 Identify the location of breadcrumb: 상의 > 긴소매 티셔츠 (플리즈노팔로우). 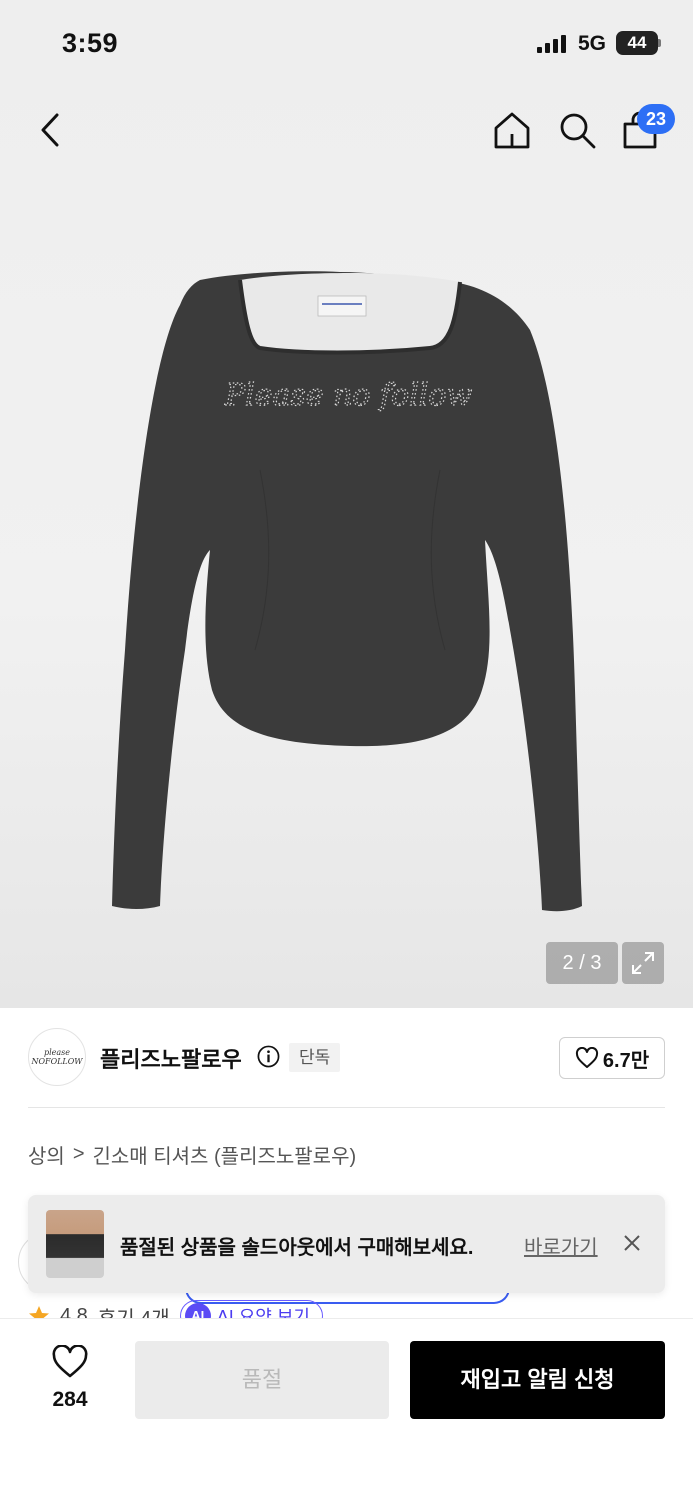
(192, 1154).